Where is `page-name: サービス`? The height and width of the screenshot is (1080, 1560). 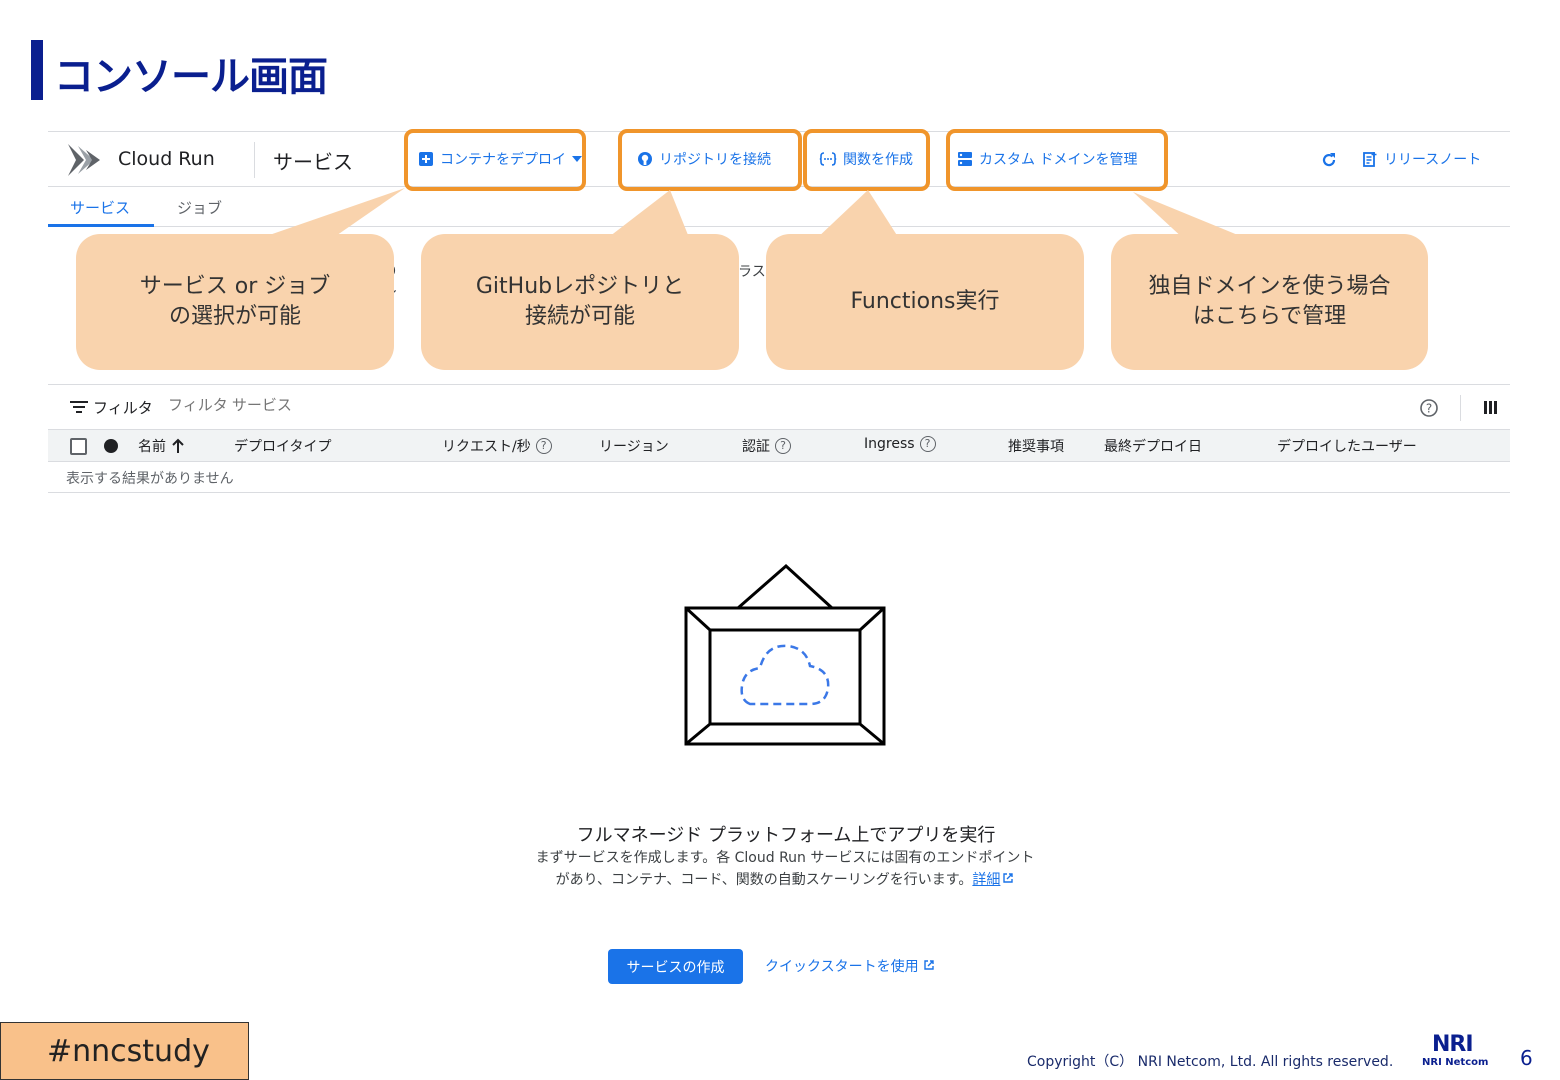 page-name: サービス is located at coordinates (313, 162).